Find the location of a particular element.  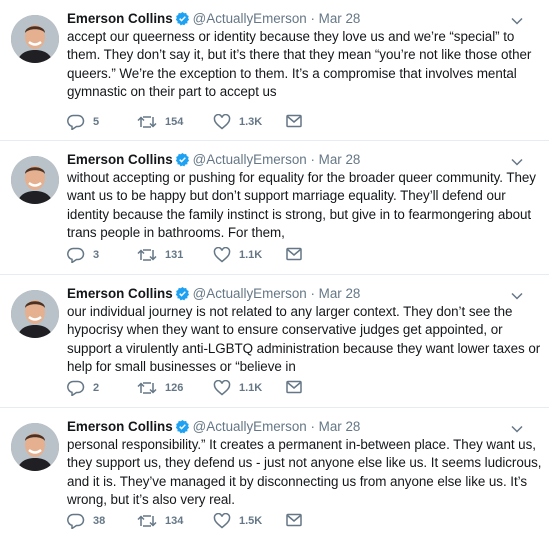

reply-count: 3 is located at coordinates (96, 255).